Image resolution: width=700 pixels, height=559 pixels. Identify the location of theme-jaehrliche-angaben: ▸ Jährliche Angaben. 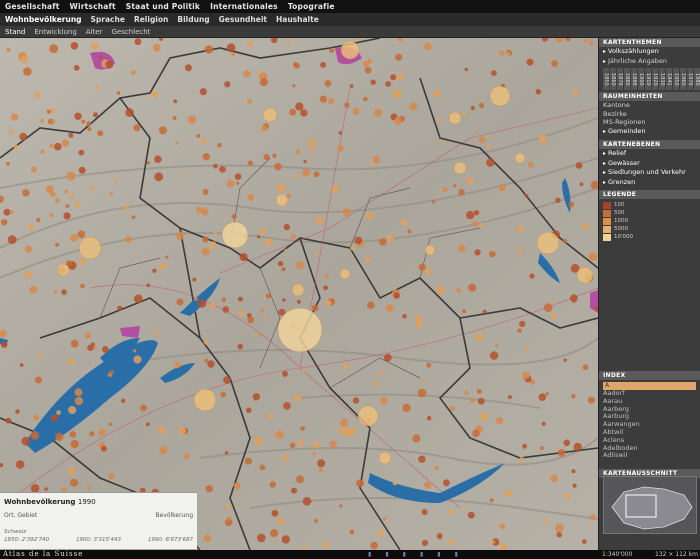
(649, 62).